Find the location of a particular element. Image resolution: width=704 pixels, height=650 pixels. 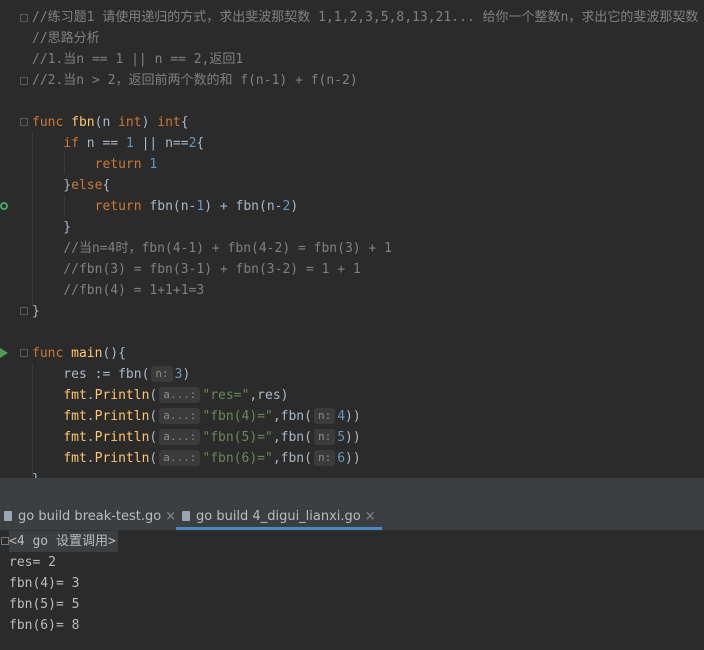

run-tab-break-test: go build break-test.go × is located at coordinates (88, 517).